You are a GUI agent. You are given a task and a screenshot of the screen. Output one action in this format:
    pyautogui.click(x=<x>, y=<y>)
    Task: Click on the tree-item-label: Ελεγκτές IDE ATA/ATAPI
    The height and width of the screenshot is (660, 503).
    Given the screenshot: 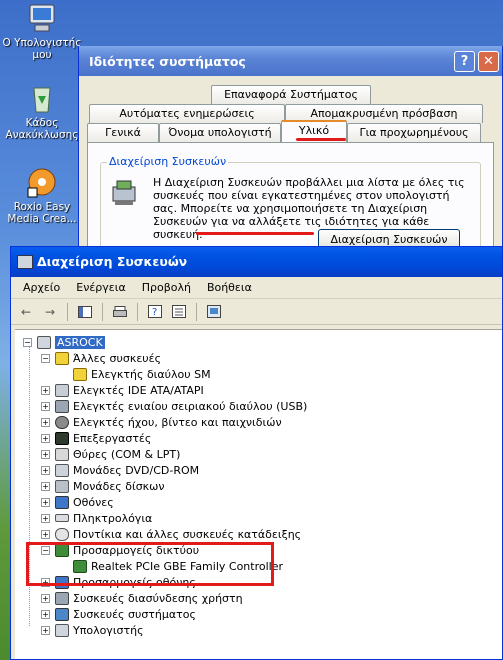 What is the action you would take?
    pyautogui.click(x=138, y=390)
    